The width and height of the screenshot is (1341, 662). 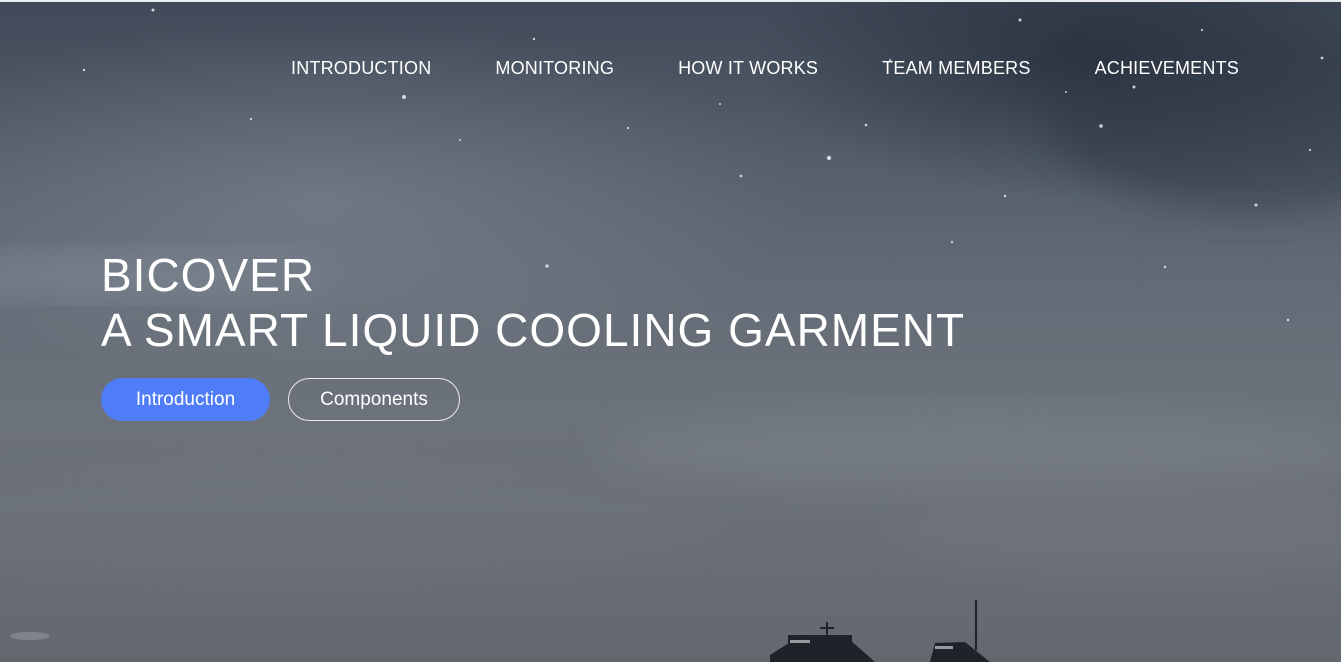 I want to click on nav-item-achievements: ACHIEVEMENTS, so click(x=1167, y=68).